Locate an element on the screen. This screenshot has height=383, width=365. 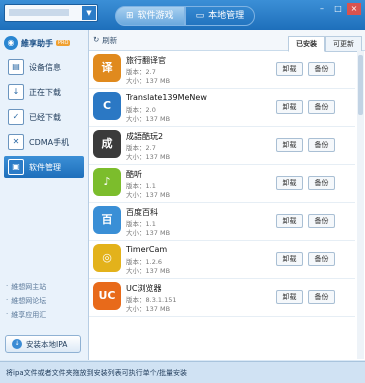
install-icon: ↓ is located at coordinates (17, 344).